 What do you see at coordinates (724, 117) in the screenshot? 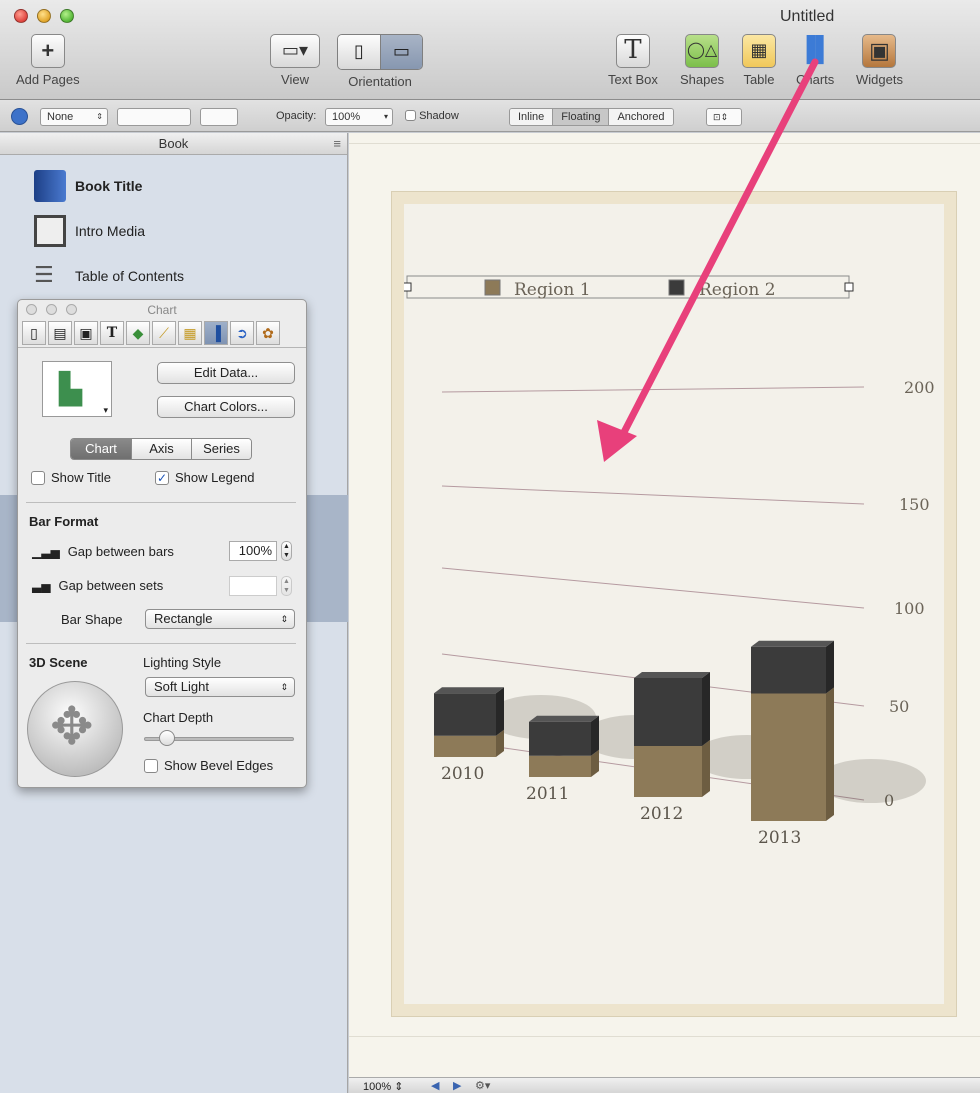
I see `wrap-type-select: ⊡⇕` at bounding box center [724, 117].